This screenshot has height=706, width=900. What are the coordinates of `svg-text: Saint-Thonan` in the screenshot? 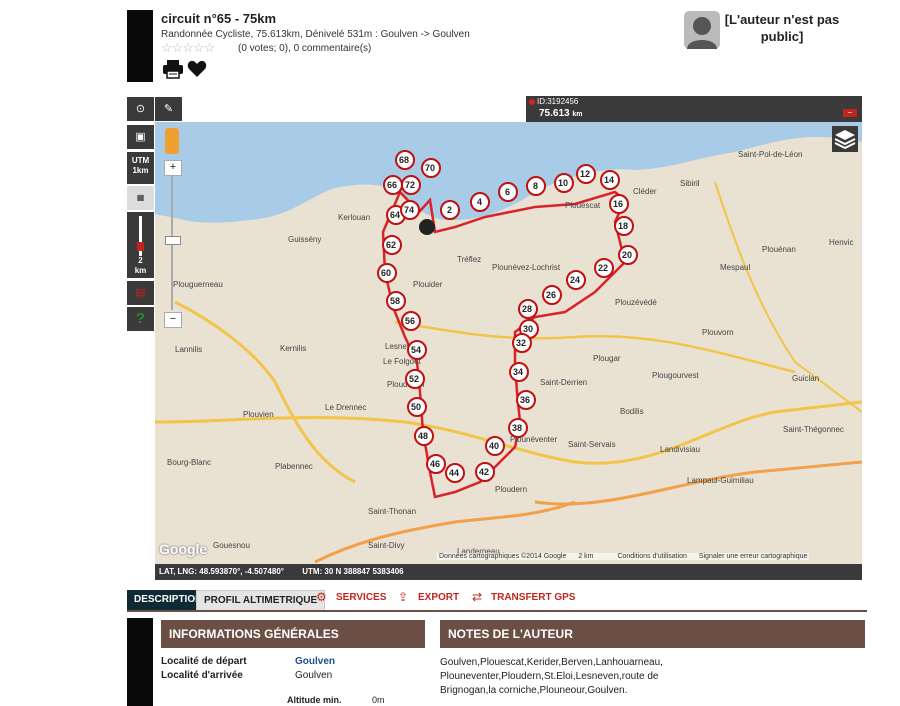 It's located at (392, 511).